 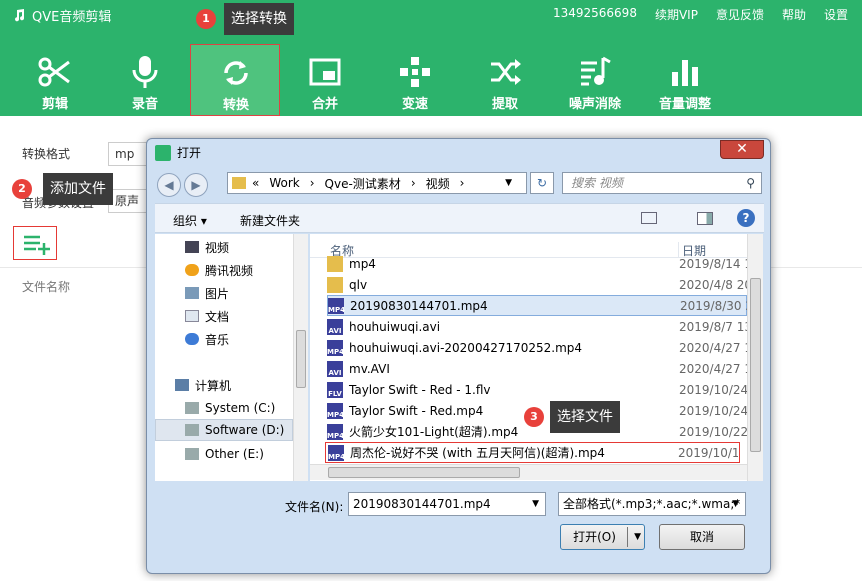 What do you see at coordinates (325, 80) in the screenshot?
I see `tool-merge: 合并` at bounding box center [325, 80].